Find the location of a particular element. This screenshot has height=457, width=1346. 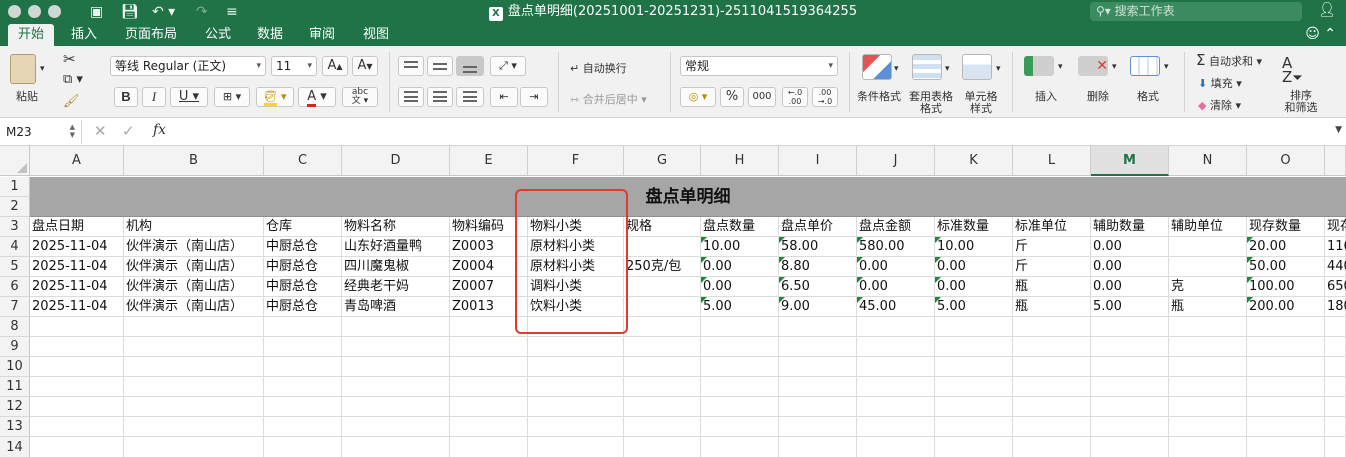

paste-button: 粘贴 is located at coordinates (27, 97).